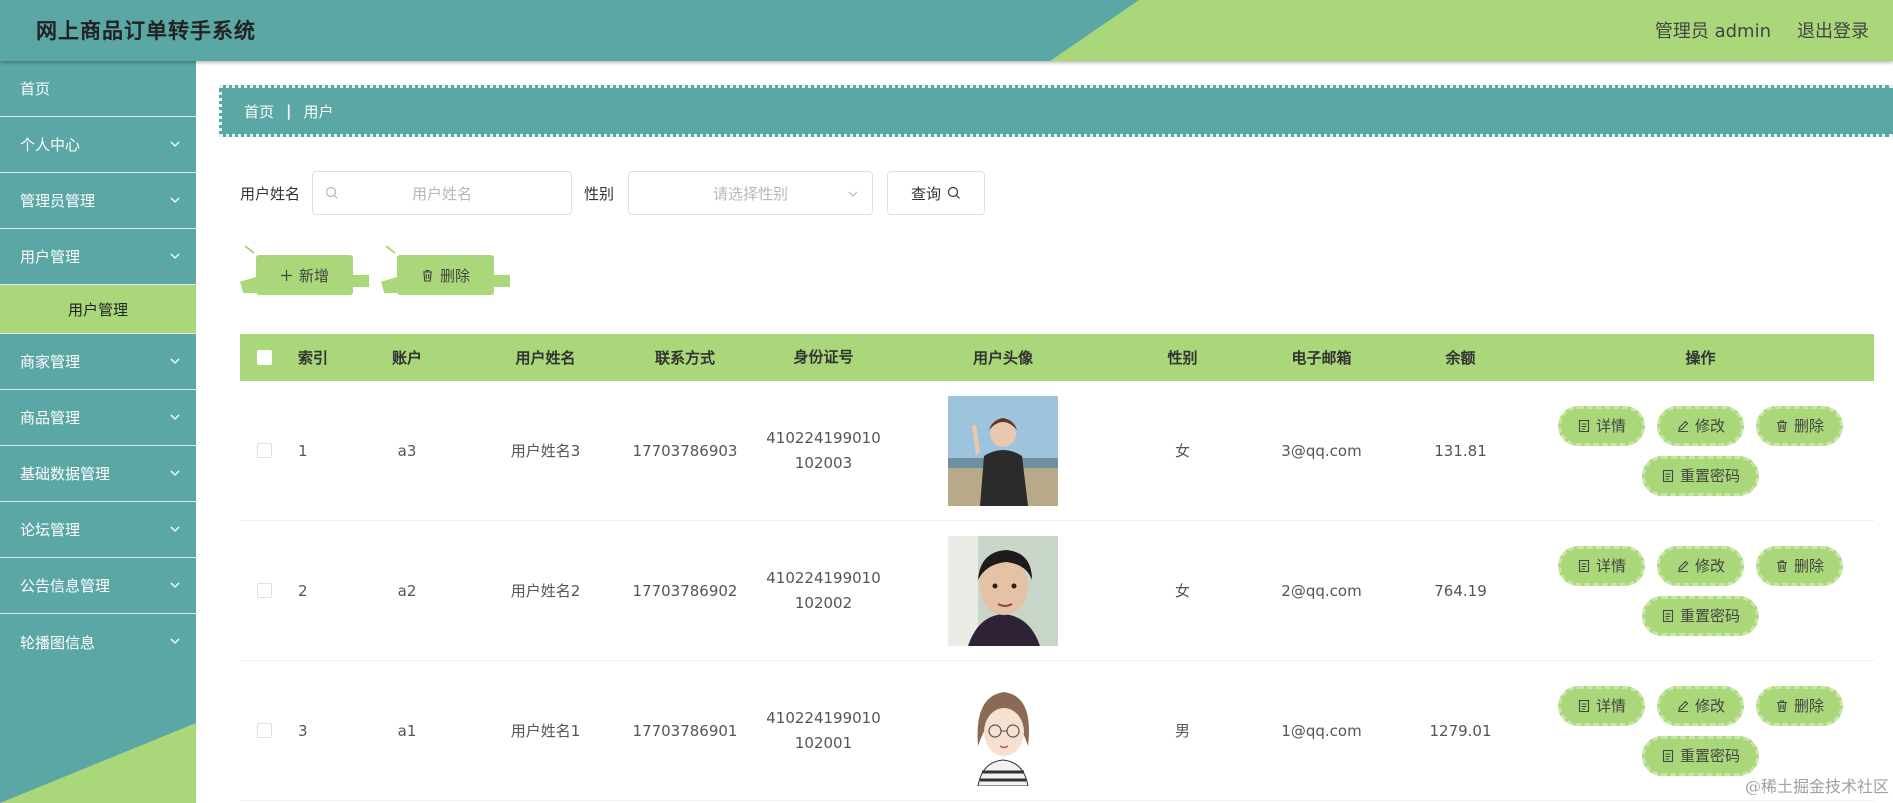 This screenshot has height=803, width=1893. Describe the element at coordinates (936, 193) in the screenshot. I see `query-button: 查询` at that location.